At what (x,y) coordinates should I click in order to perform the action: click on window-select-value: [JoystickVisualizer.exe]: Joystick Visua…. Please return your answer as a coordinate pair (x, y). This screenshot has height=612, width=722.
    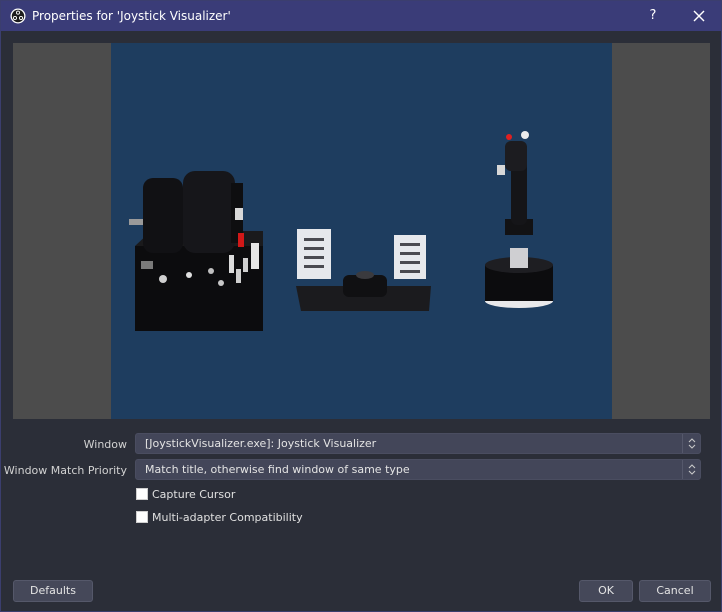
    Looking at the image, I should click on (261, 443).